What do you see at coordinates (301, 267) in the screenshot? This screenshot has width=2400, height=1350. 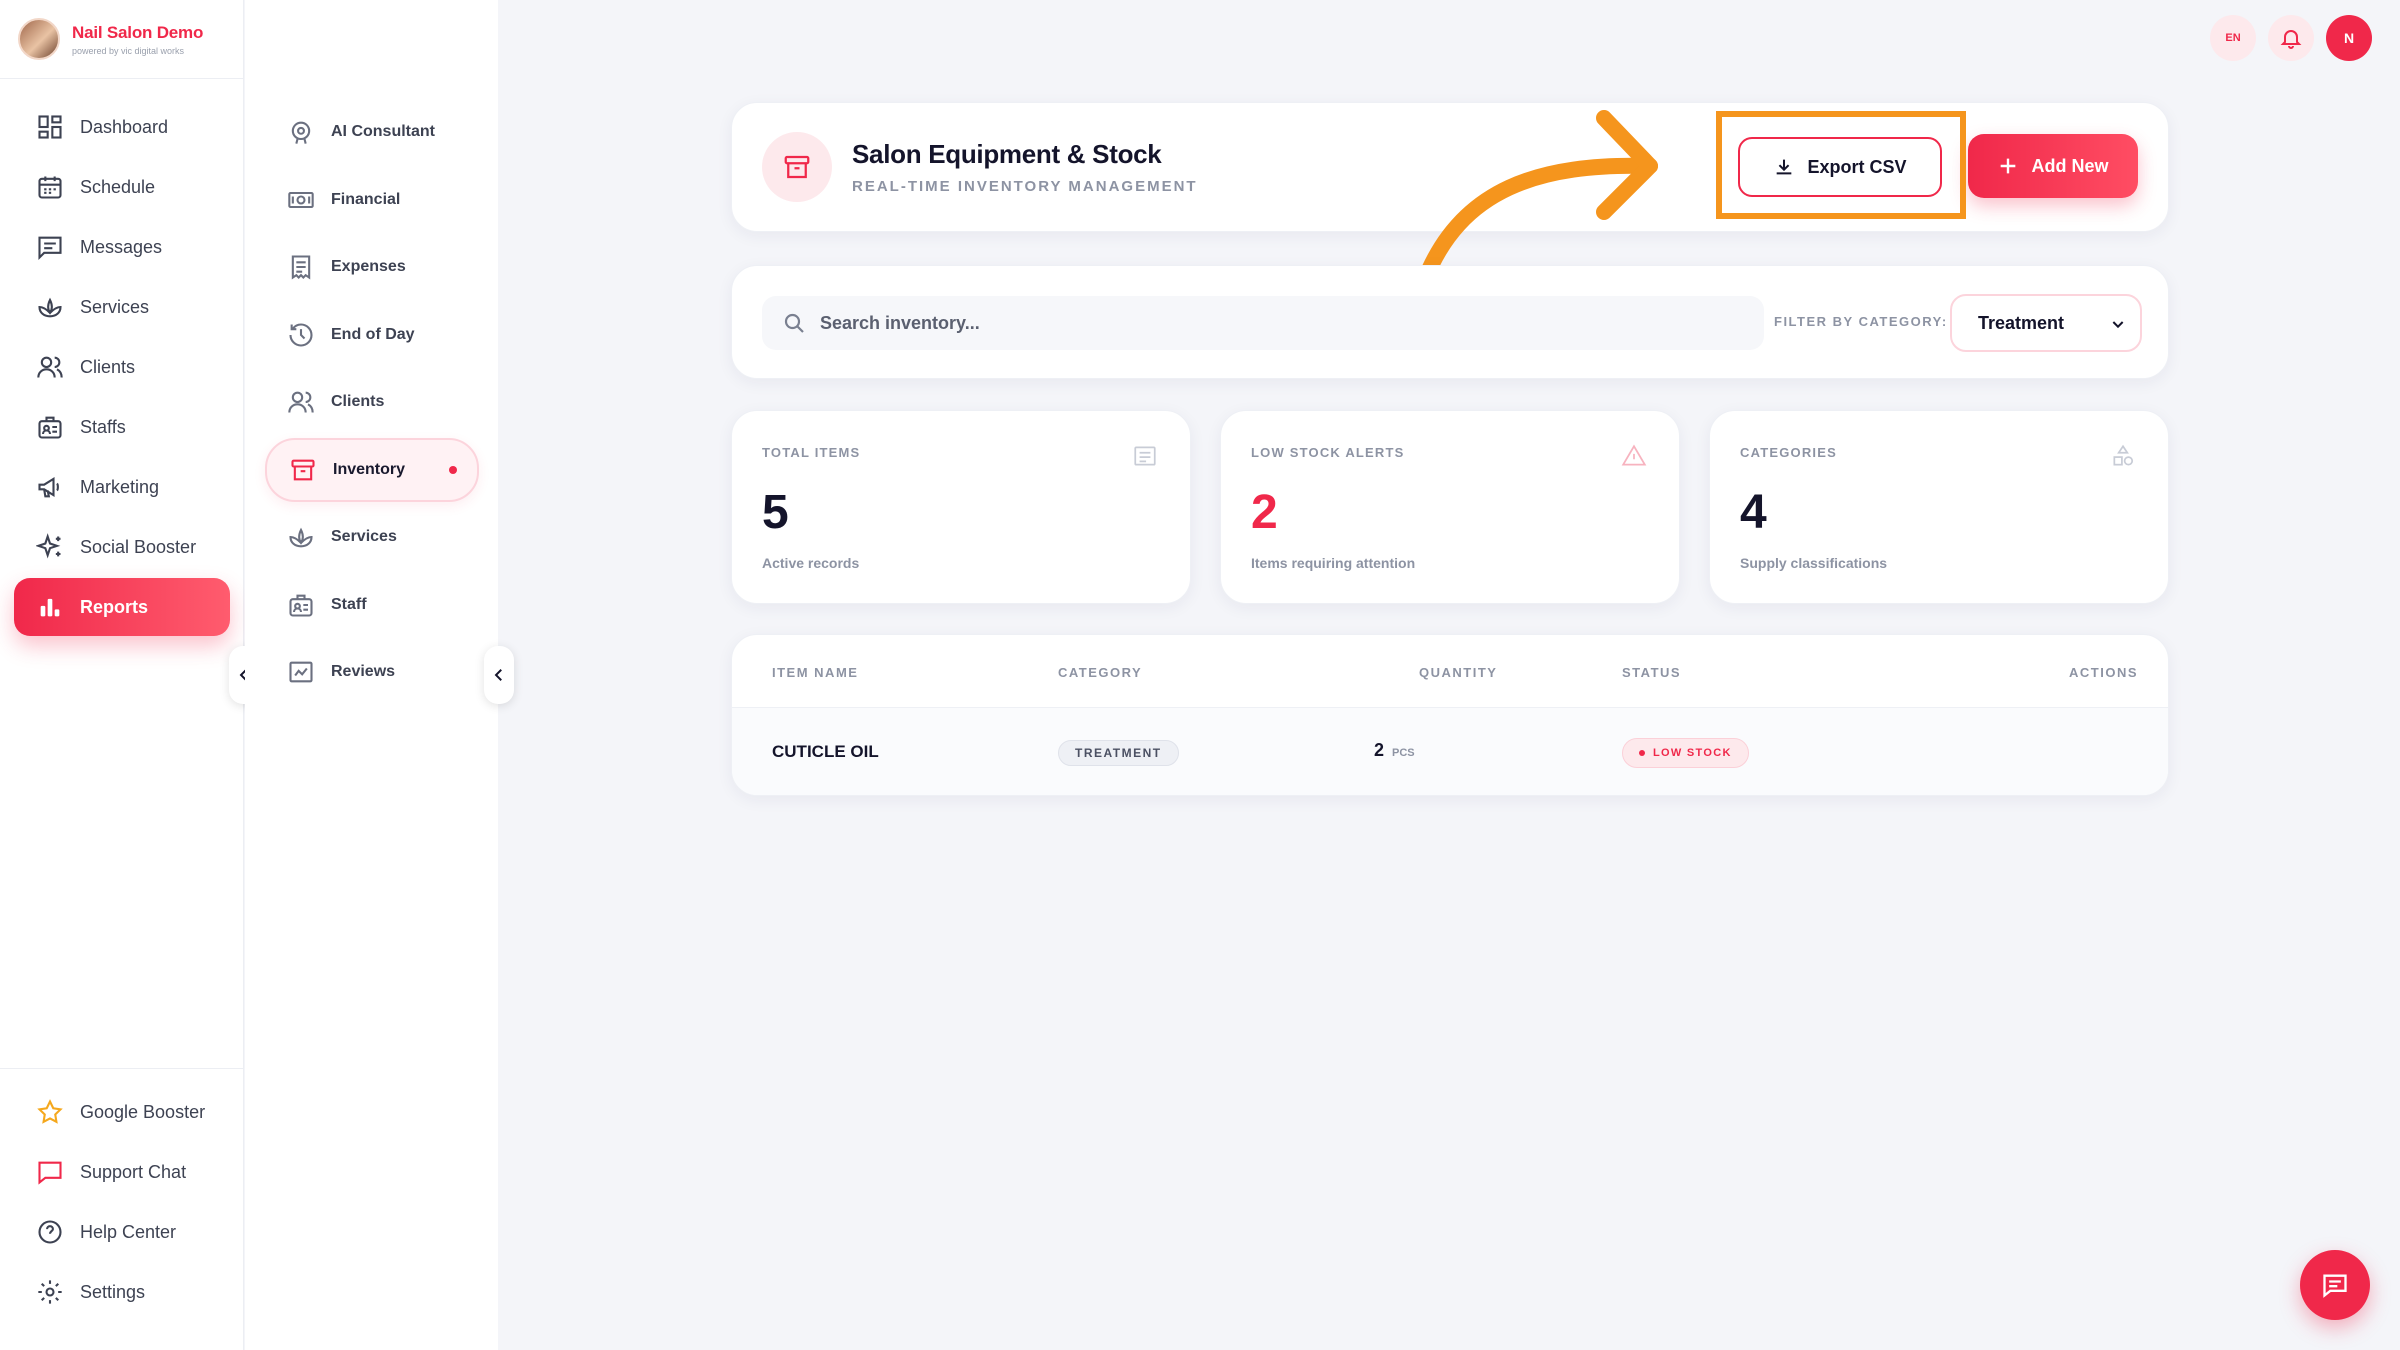 I see `receipt-icon` at bounding box center [301, 267].